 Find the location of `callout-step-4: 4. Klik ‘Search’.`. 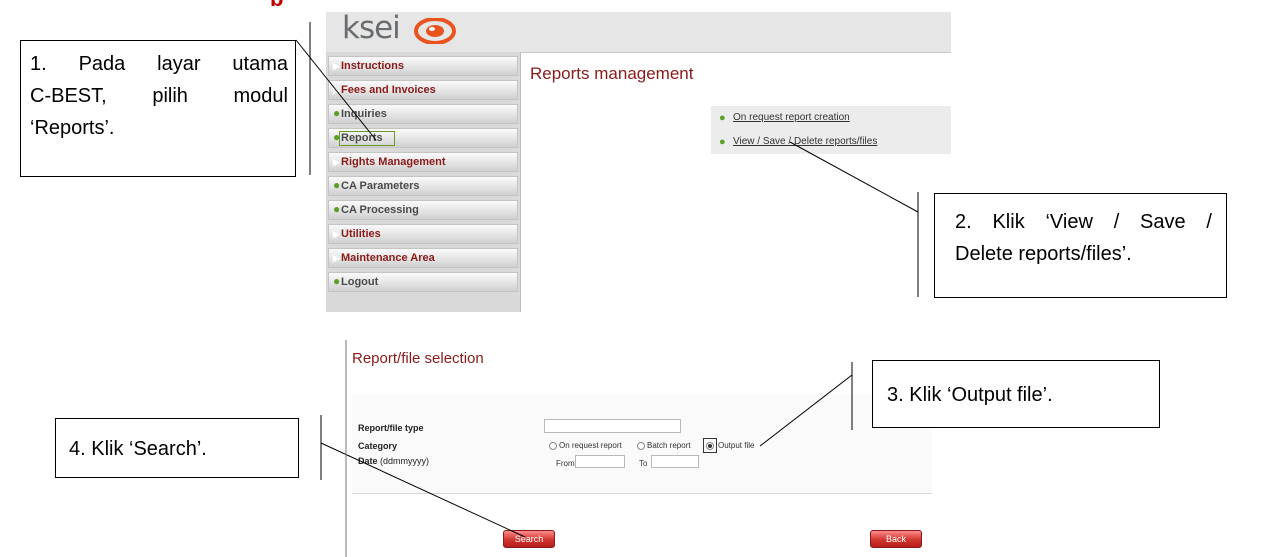

callout-step-4: 4. Klik ‘Search’. is located at coordinates (177, 448).